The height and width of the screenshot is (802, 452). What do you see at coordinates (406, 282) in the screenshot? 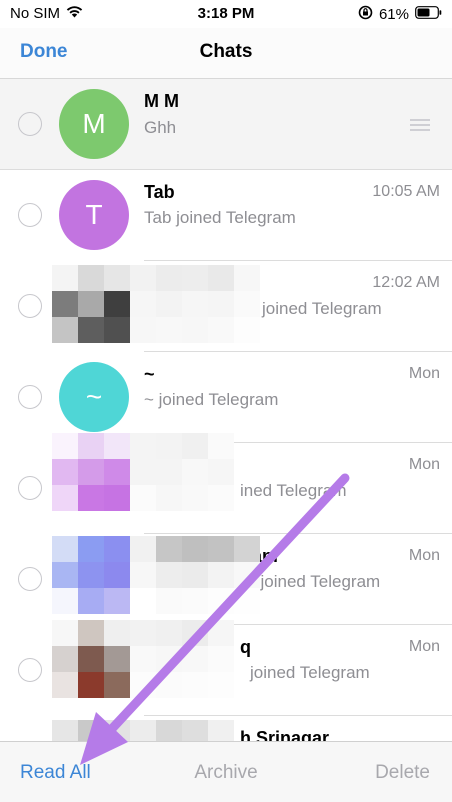
I see `chat-time: 12:02 AM` at bounding box center [406, 282].